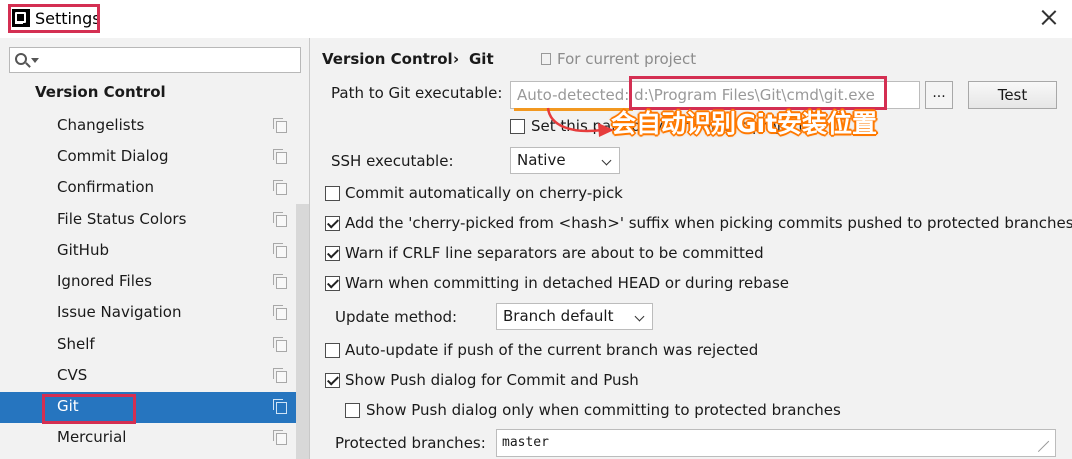 Image resolution: width=1072 pixels, height=459 pixels. Describe the element at coordinates (332, 350) in the screenshot. I see `option-checkbox-auto-update` at that location.